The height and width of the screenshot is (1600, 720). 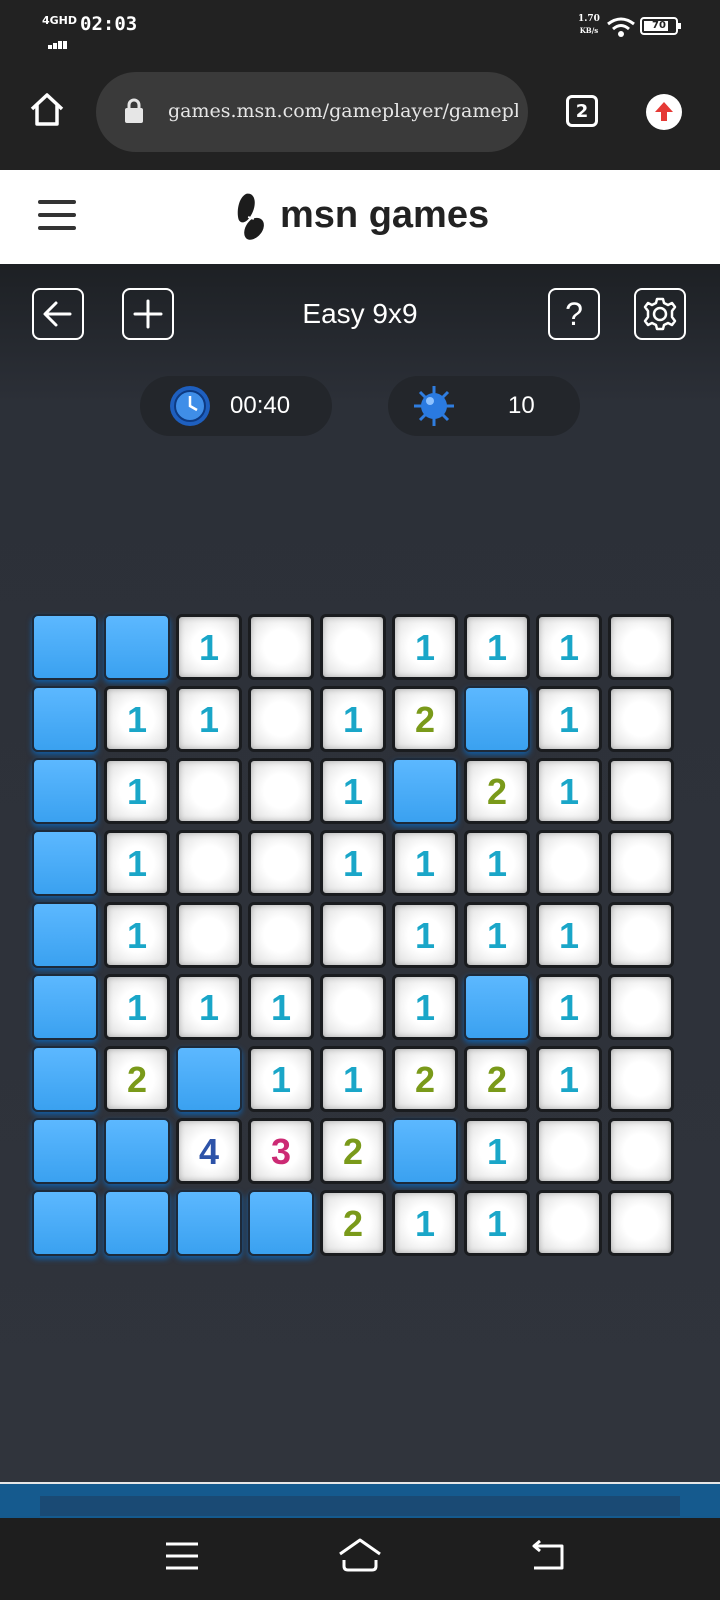 What do you see at coordinates (190, 406) in the screenshot?
I see `clock-icon` at bounding box center [190, 406].